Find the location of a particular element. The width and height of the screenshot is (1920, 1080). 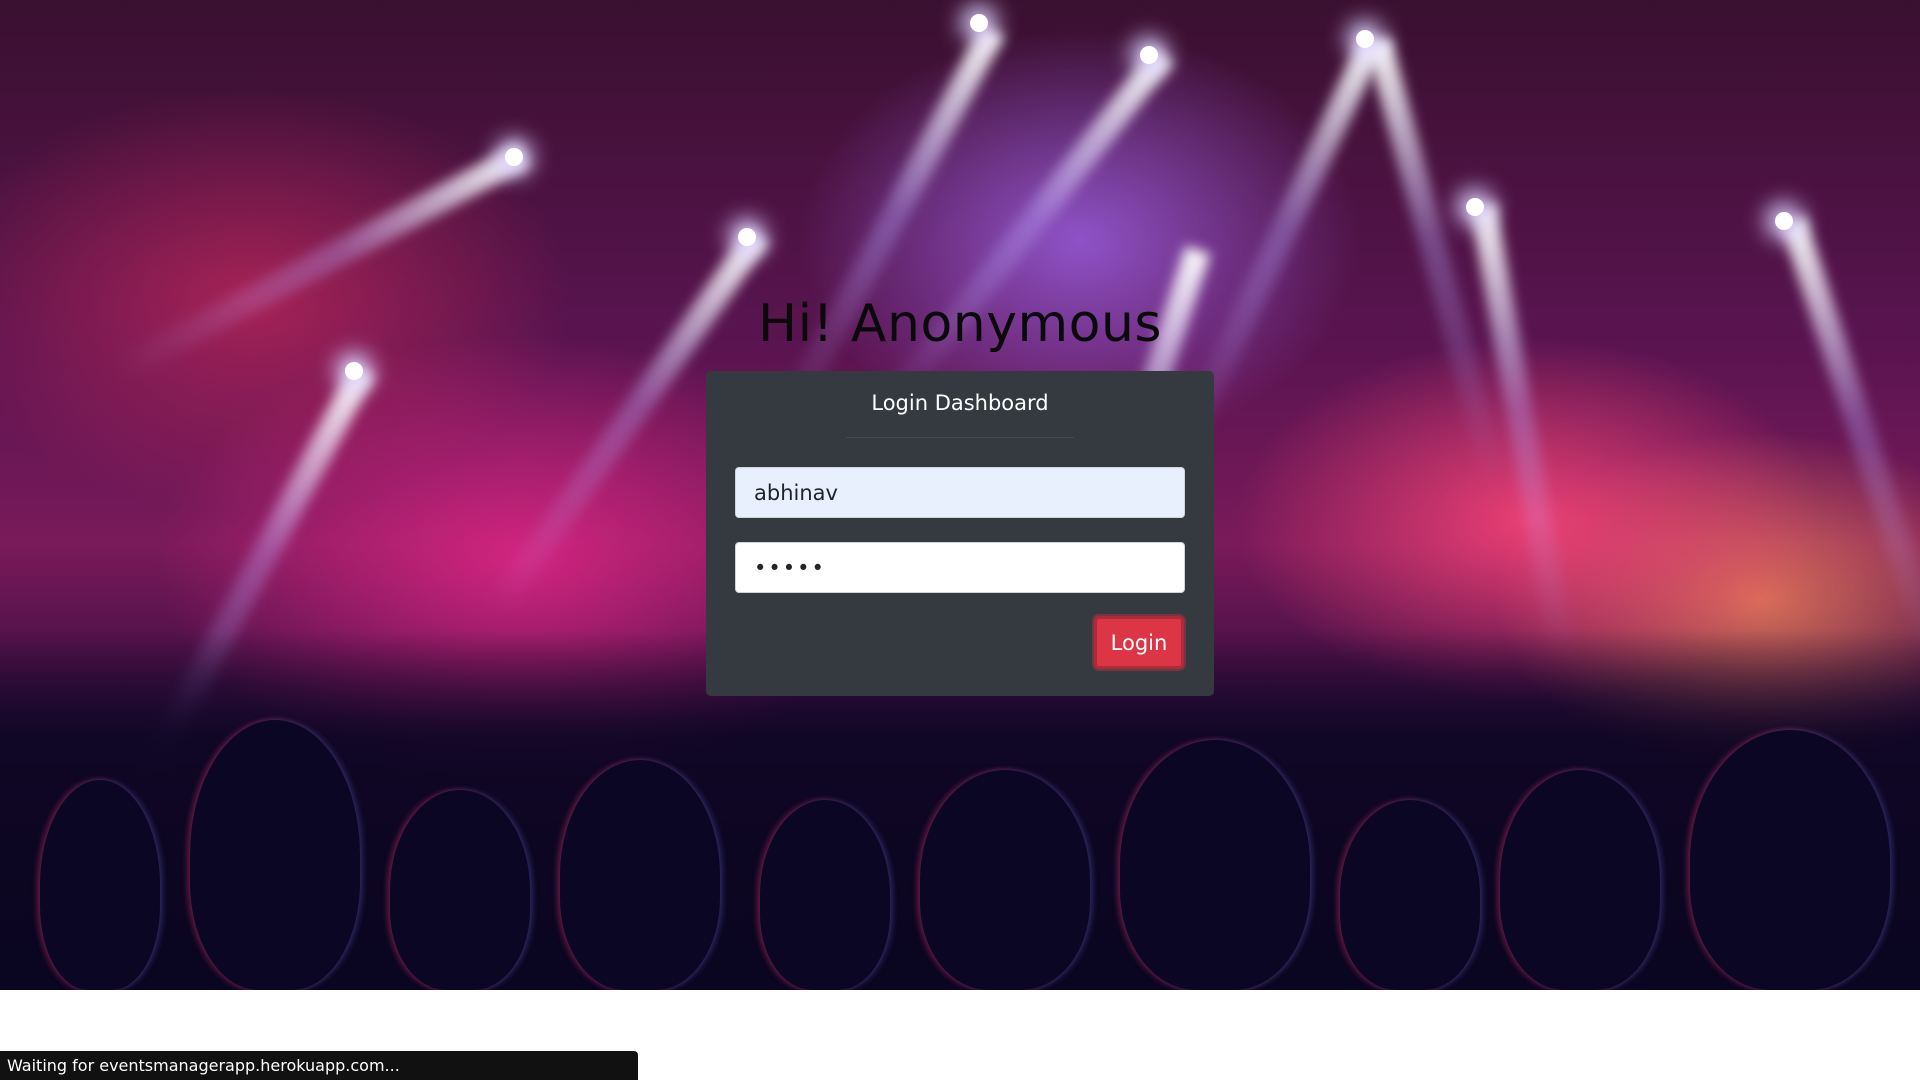

login-card: Login Dashboard Login is located at coordinates (960, 533).